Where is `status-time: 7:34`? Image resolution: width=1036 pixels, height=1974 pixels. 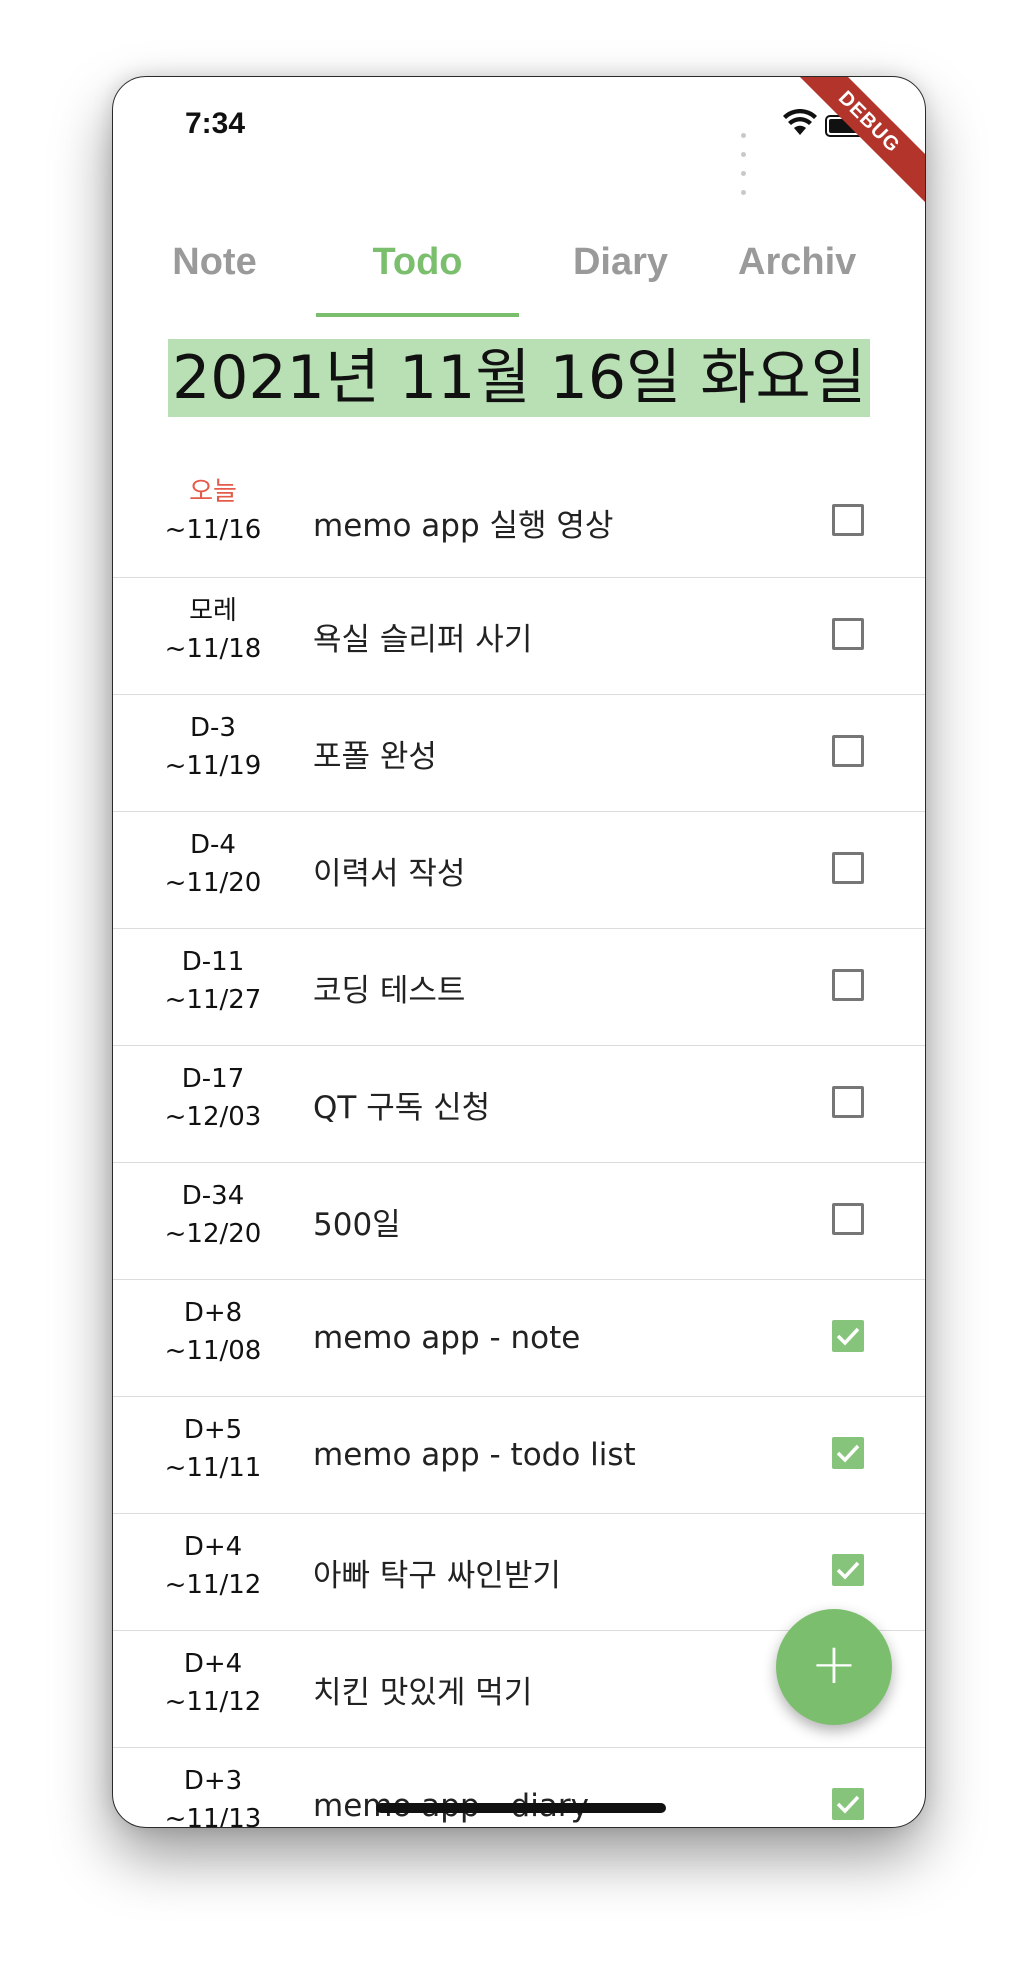 status-time: 7:34 is located at coordinates (215, 123).